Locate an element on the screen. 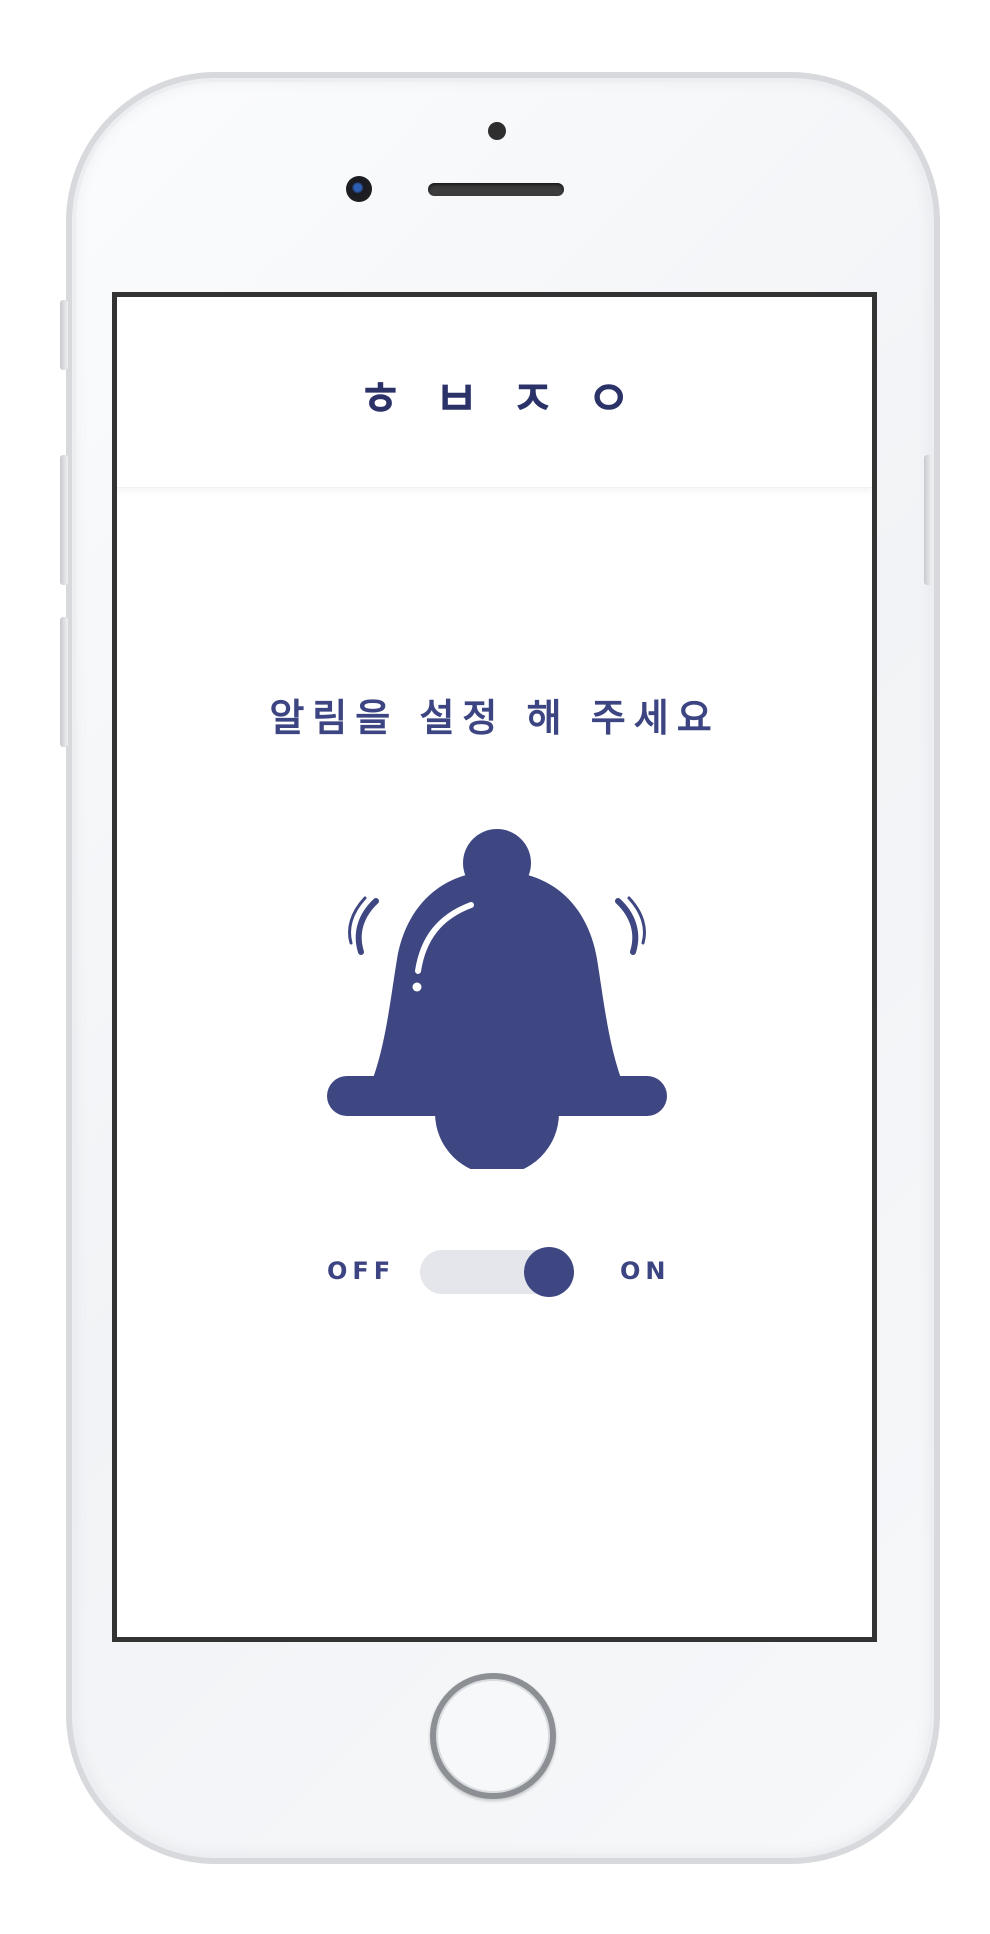 The height and width of the screenshot is (1934, 990). front-camera-icon is located at coordinates (359, 189).